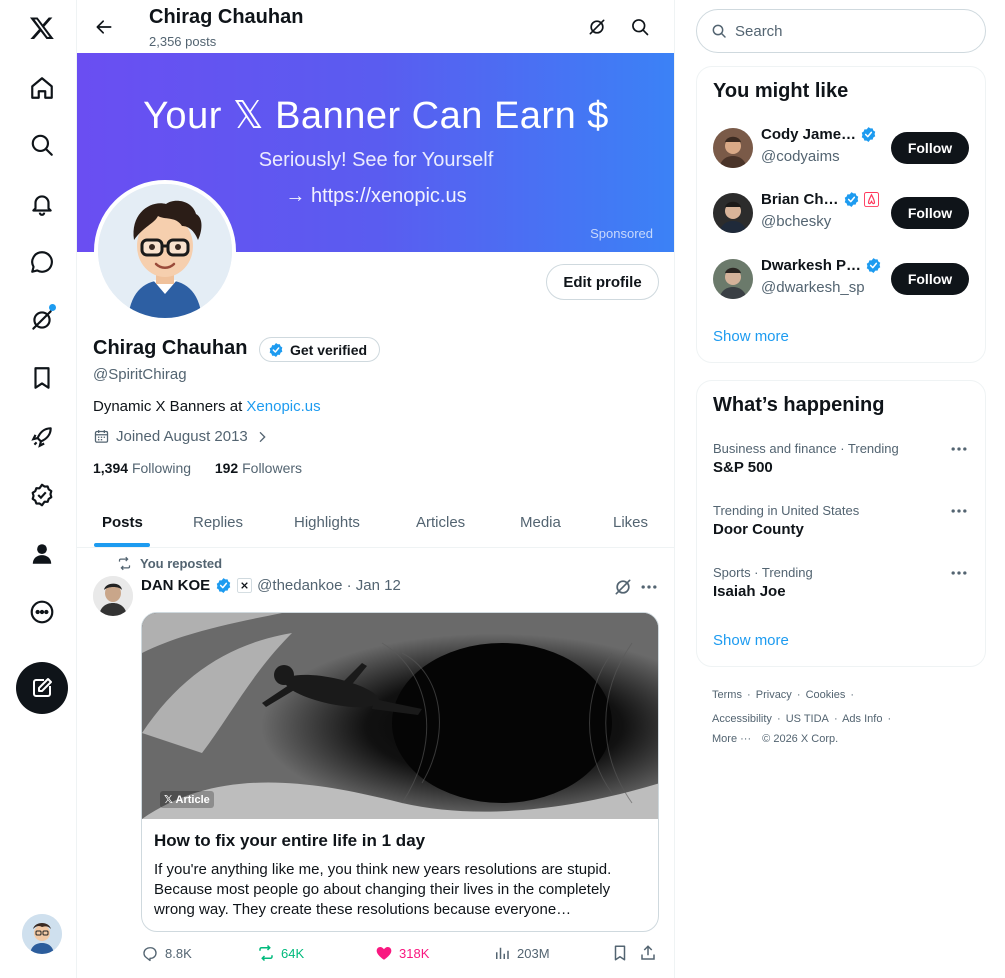 The width and height of the screenshot is (1005, 978). Describe the element at coordinates (842, 465) in the screenshot. I see `trend-item: Business and finance · Trending S&P 500` at that location.